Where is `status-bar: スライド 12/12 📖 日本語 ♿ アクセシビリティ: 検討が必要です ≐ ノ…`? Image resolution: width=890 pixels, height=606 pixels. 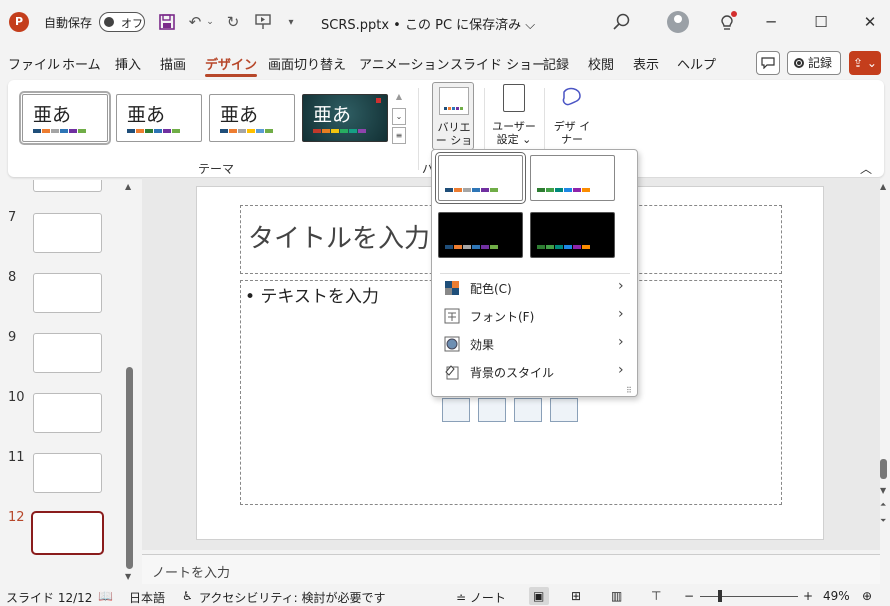 status-bar: スライド 12/12 📖 日本語 ♿ アクセシビリティ: 検討が必要です ≐ ノ… is located at coordinates (445, 596).